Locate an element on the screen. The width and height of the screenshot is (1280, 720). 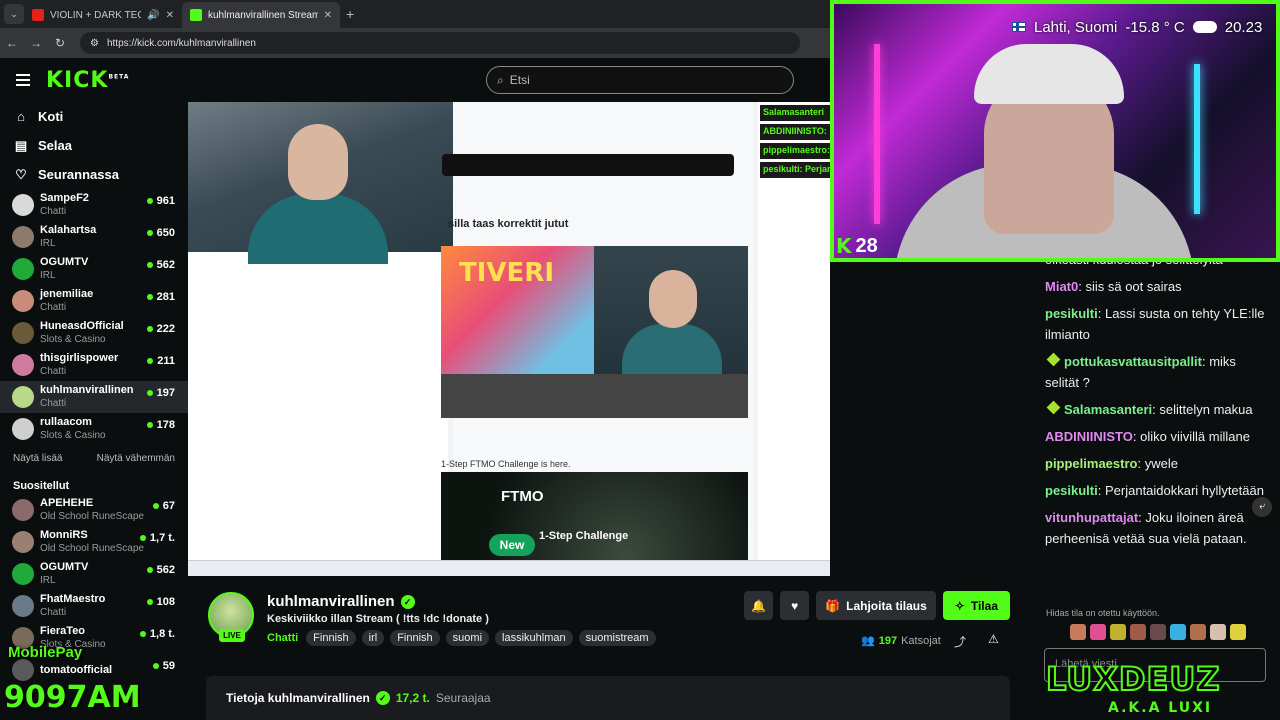
site-header: KICKBETA ⌕ Etsi is located at coordinates (415, 80).